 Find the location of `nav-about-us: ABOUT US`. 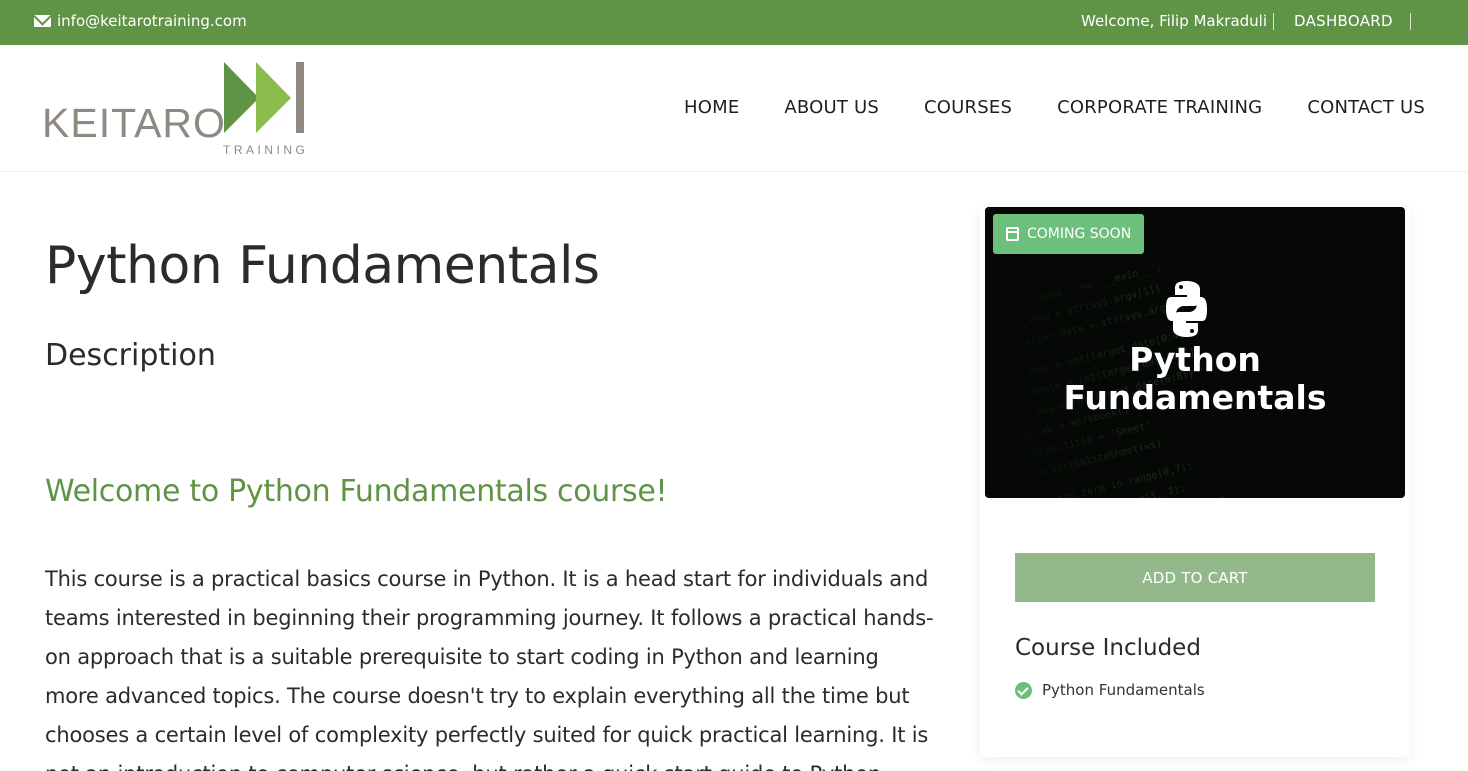

nav-about-us: ABOUT US is located at coordinates (831, 107).